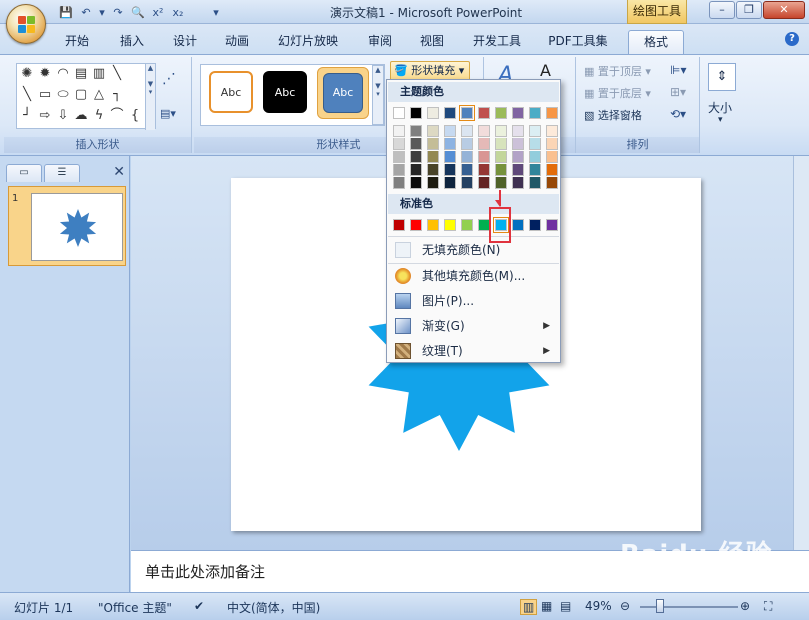 This screenshot has height=620, width=809. Describe the element at coordinates (45, 116) in the screenshot. I see `right-arrow-shape-icon: ⇨` at that location.